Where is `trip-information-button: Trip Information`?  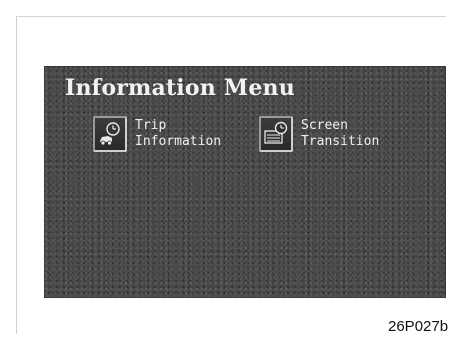 trip-information-button: Trip Information is located at coordinates (157, 134).